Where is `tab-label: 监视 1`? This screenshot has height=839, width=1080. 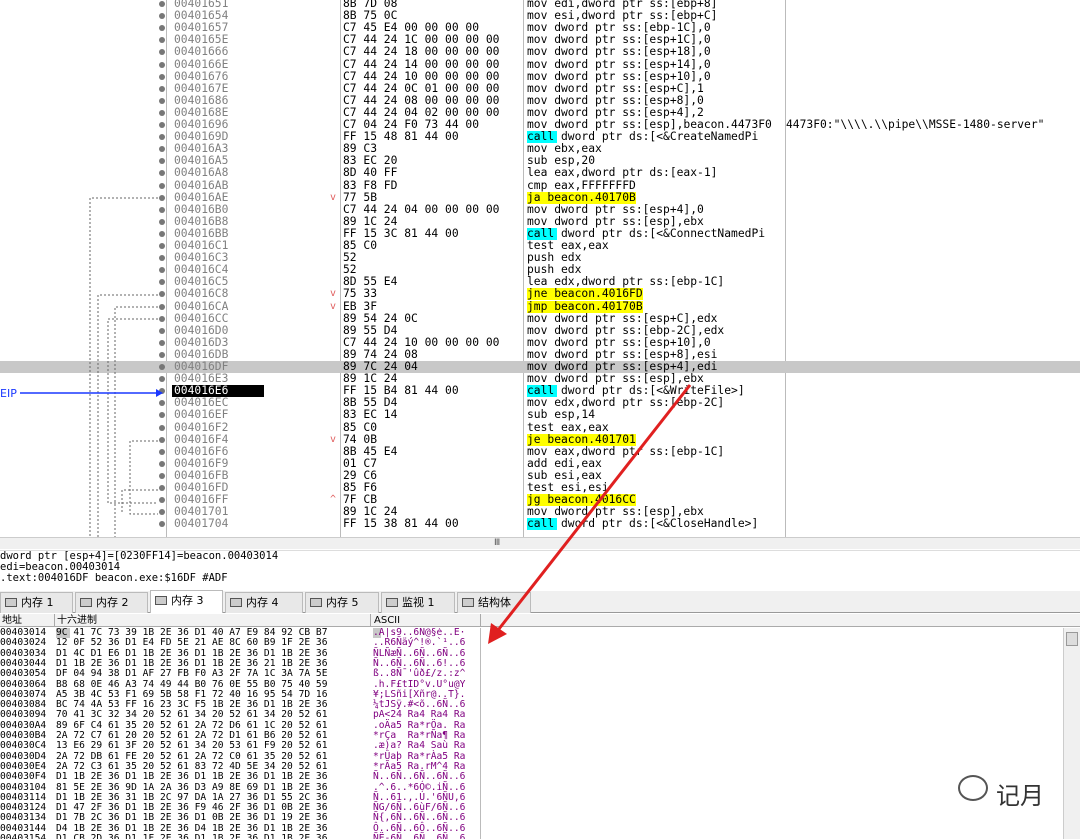
tab-label: 监视 1 is located at coordinates (418, 602).